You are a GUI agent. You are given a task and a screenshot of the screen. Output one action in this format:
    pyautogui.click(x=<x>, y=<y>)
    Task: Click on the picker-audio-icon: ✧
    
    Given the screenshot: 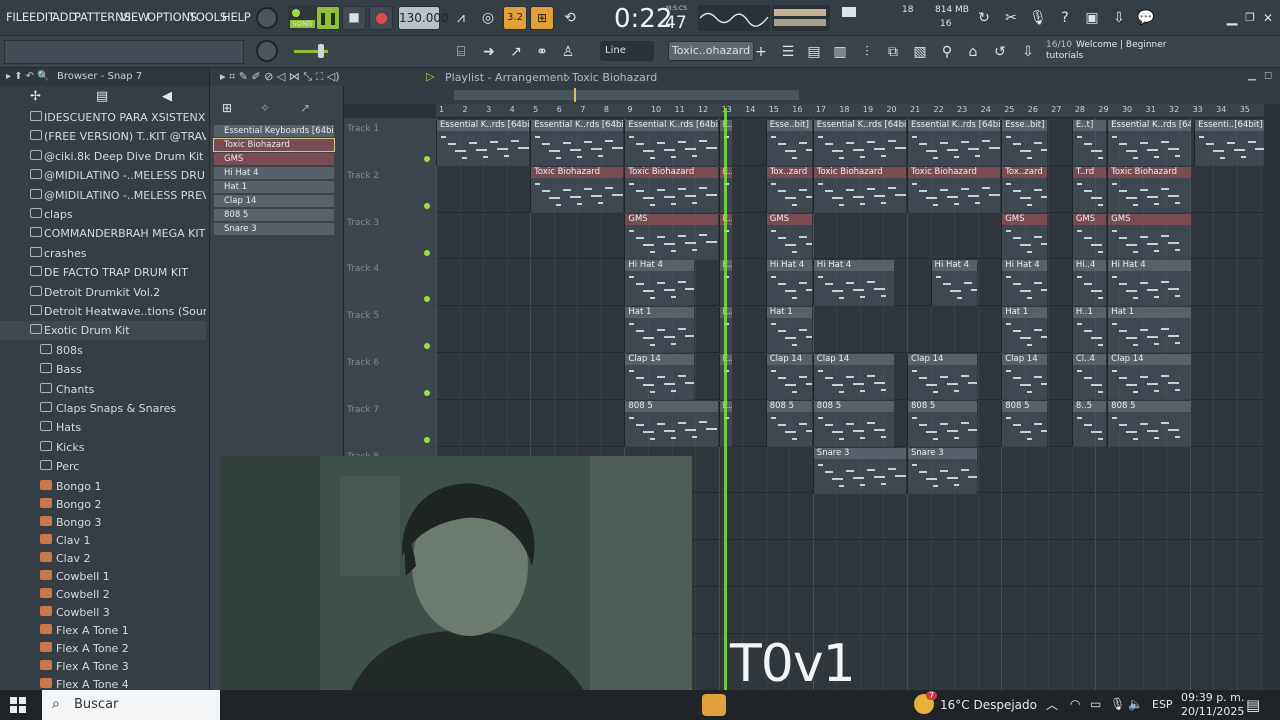 What is the action you would take?
    pyautogui.click(x=265, y=108)
    